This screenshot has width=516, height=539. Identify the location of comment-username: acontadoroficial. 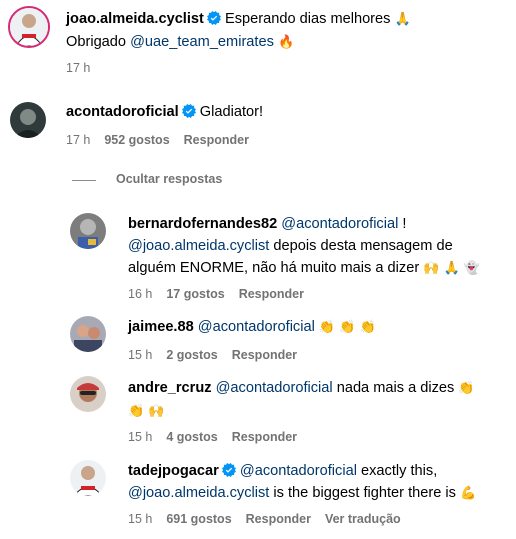
(122, 112).